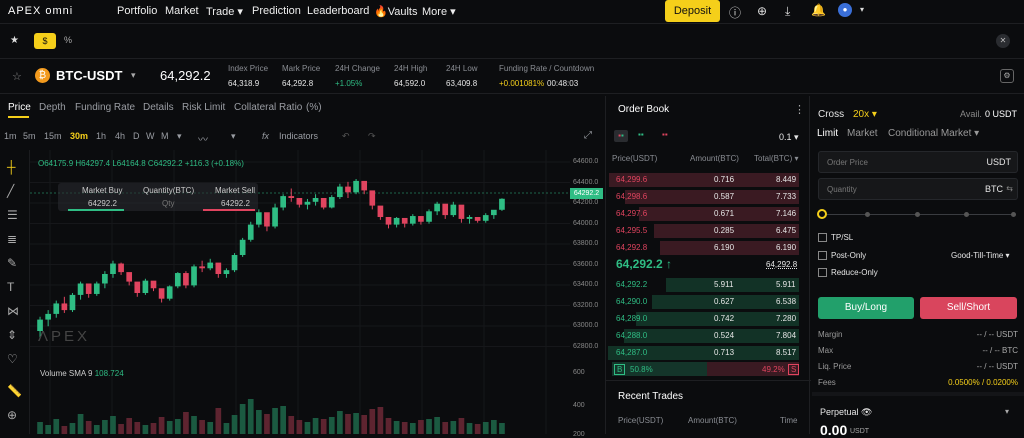 The width and height of the screenshot is (1024, 438). What do you see at coordinates (233, 136) in the screenshot?
I see `chart-type-dropdown-icon: ▾` at bounding box center [233, 136].